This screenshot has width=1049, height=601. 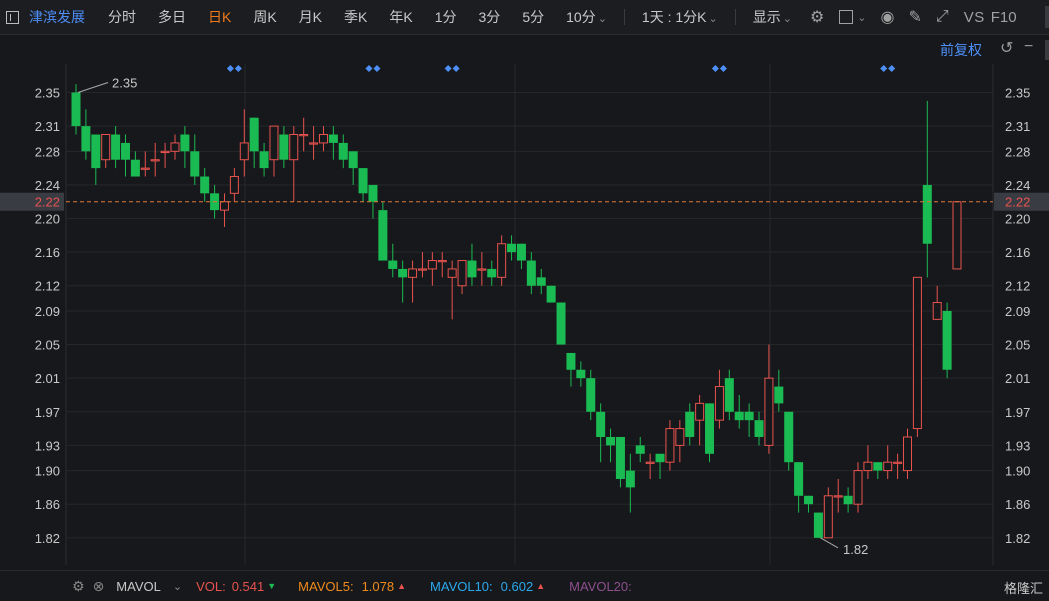 I want to click on y-tick-label-right: 1.86, so click(x=1017, y=504).